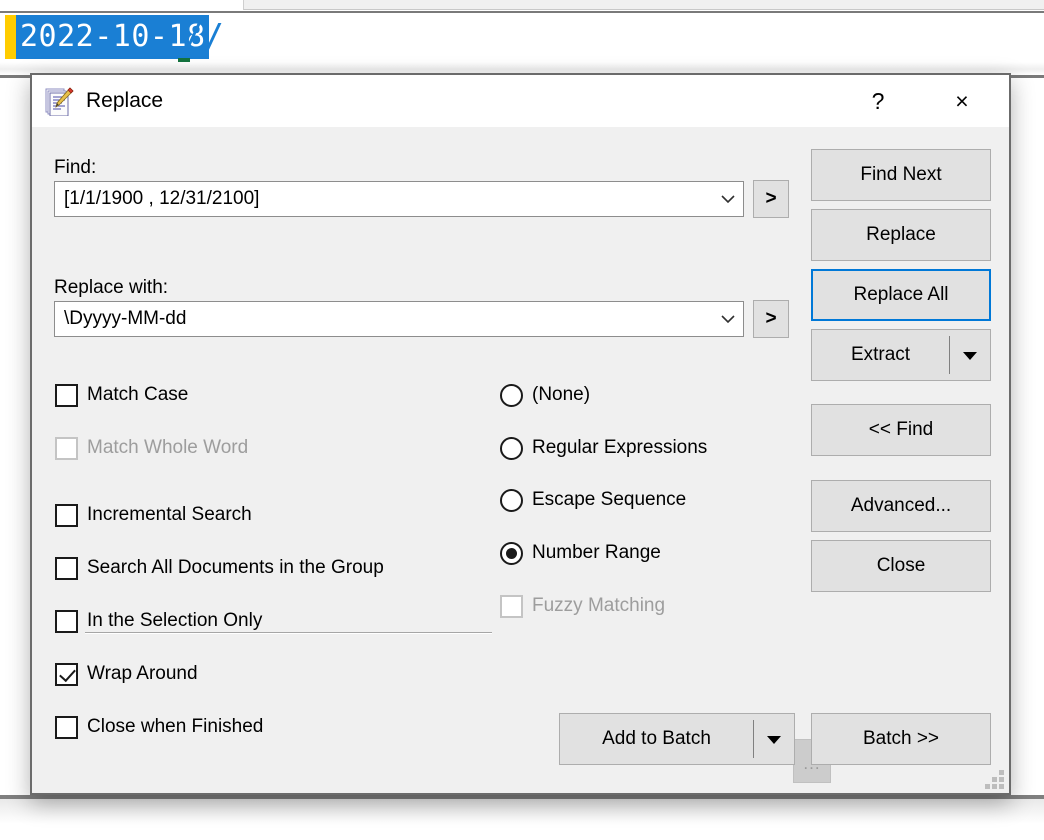  Describe the element at coordinates (901, 175) in the screenshot. I see `find-next-button: Find Next` at that location.